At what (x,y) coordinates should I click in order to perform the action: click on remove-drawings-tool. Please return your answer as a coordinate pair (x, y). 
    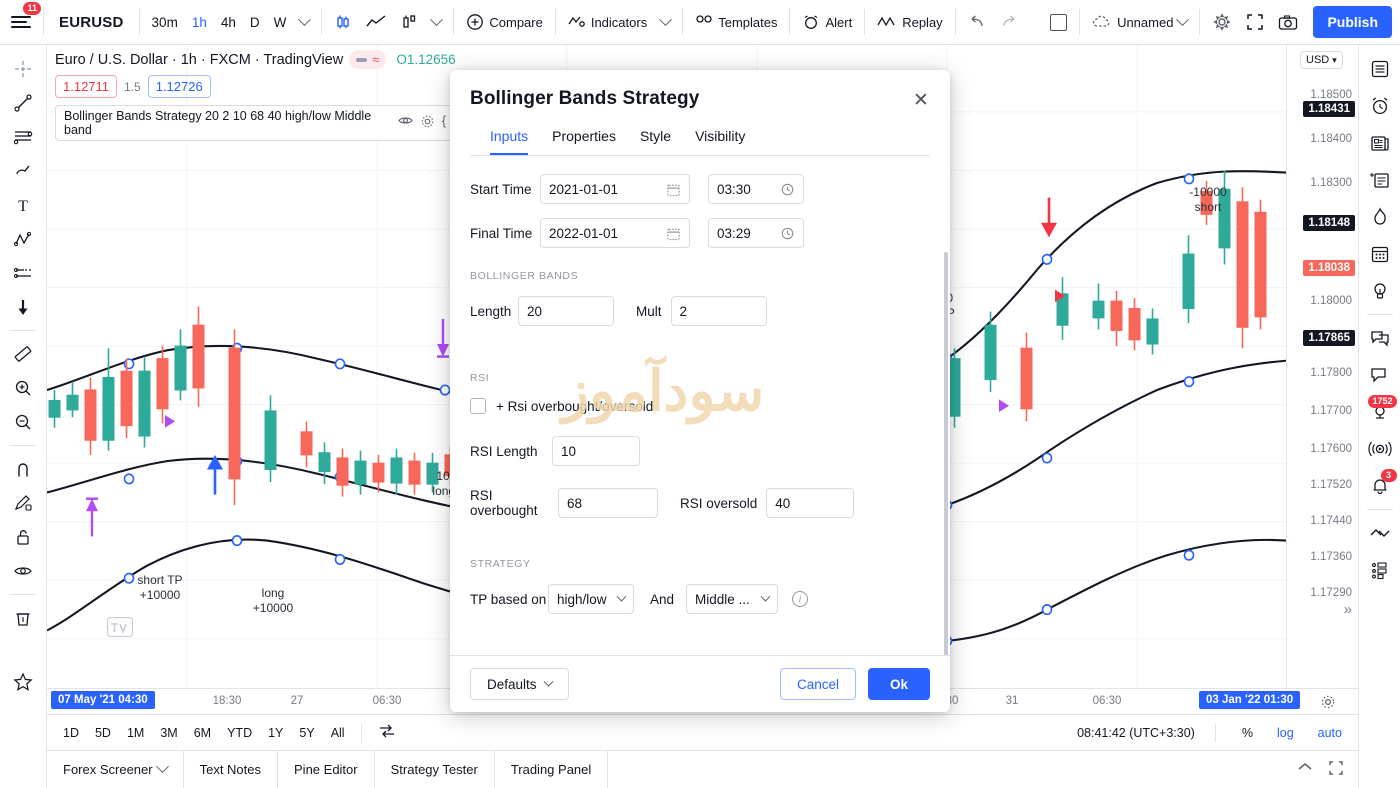
    Looking at the image, I should click on (23, 618).